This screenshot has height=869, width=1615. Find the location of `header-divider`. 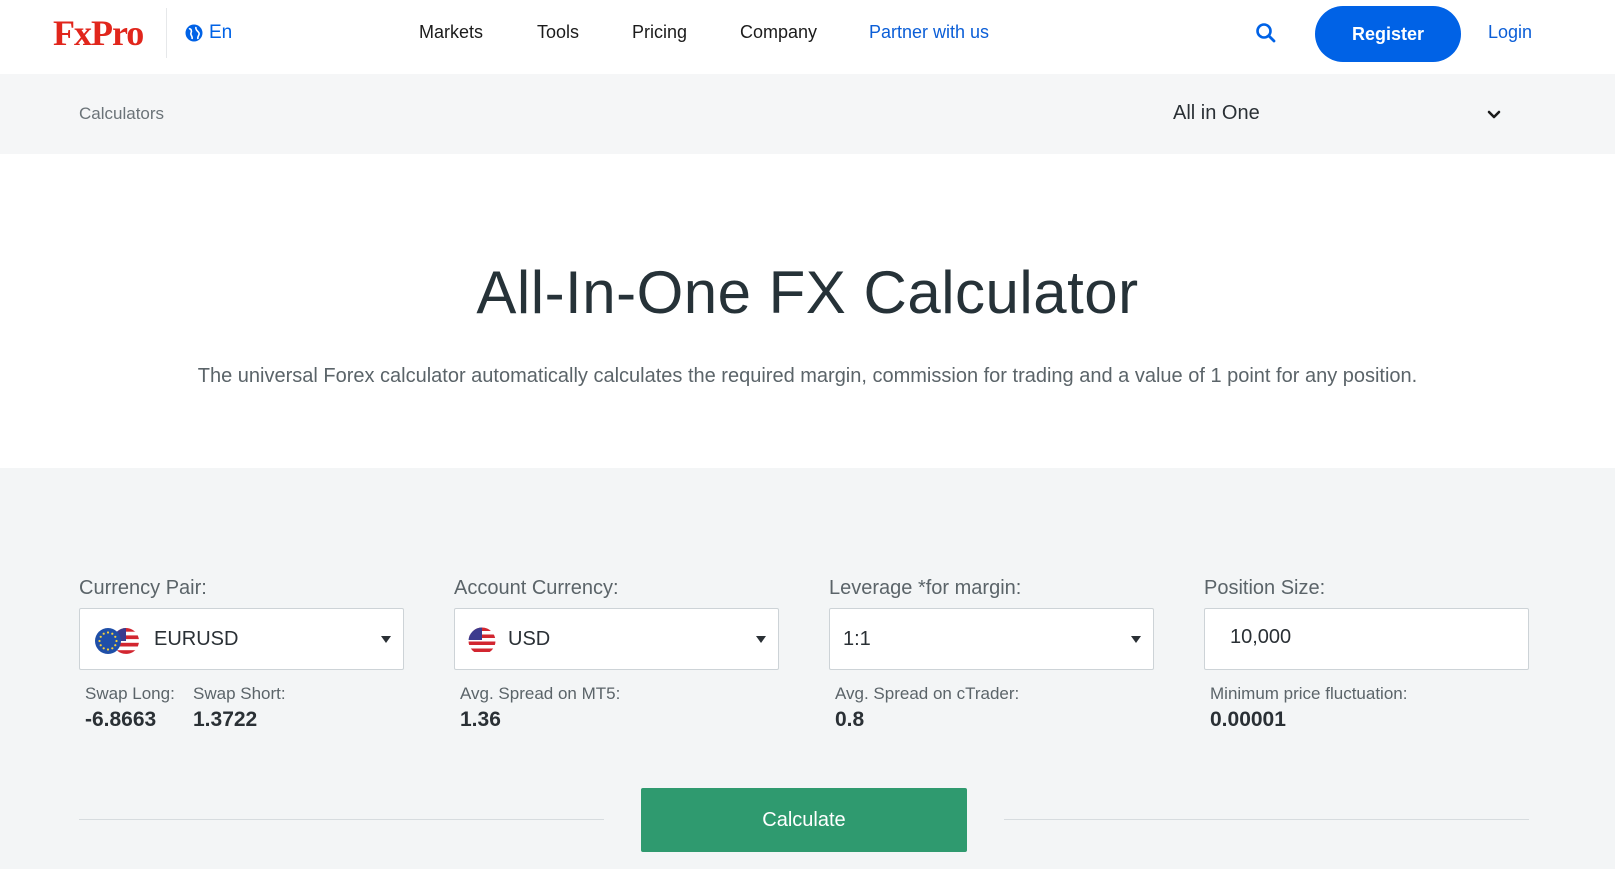

header-divider is located at coordinates (166, 33).